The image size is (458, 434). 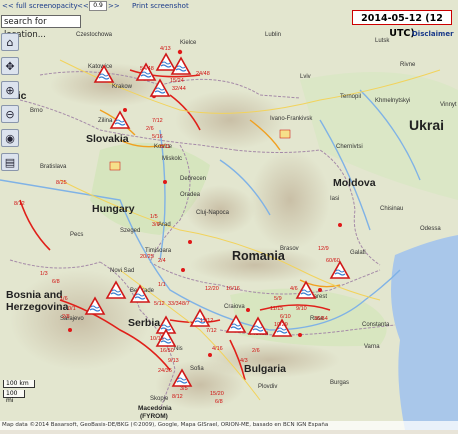 What do you see at coordinates (289, 249) in the screenshot?
I see `city-label: Brasov` at bounding box center [289, 249].